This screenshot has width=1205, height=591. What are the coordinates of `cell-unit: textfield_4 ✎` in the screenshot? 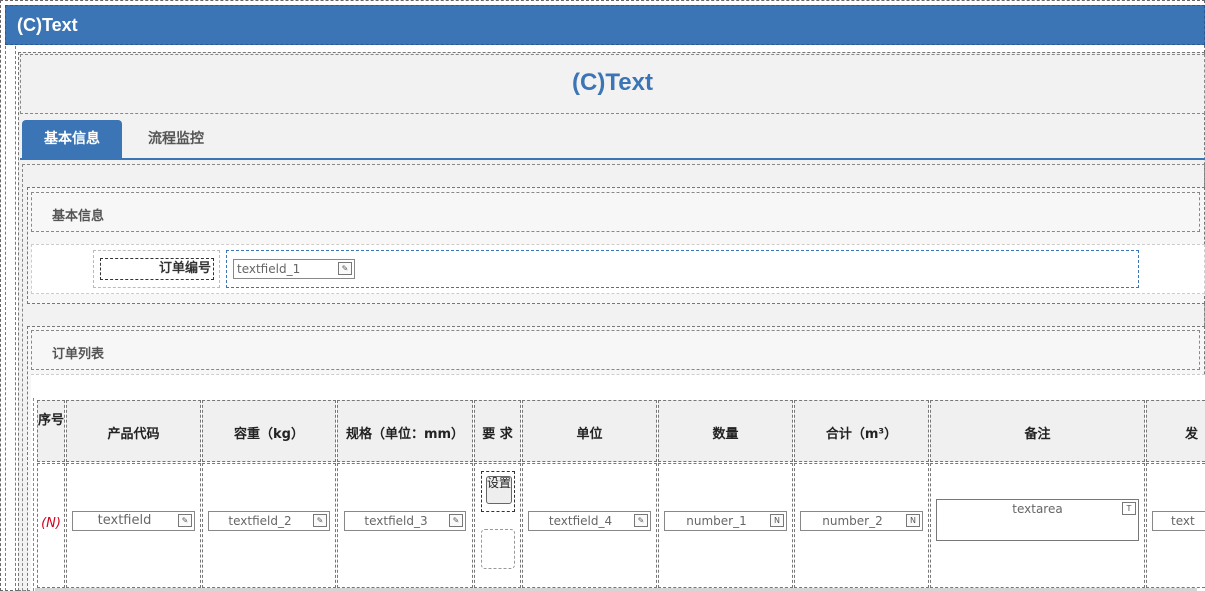 It's located at (589, 525).